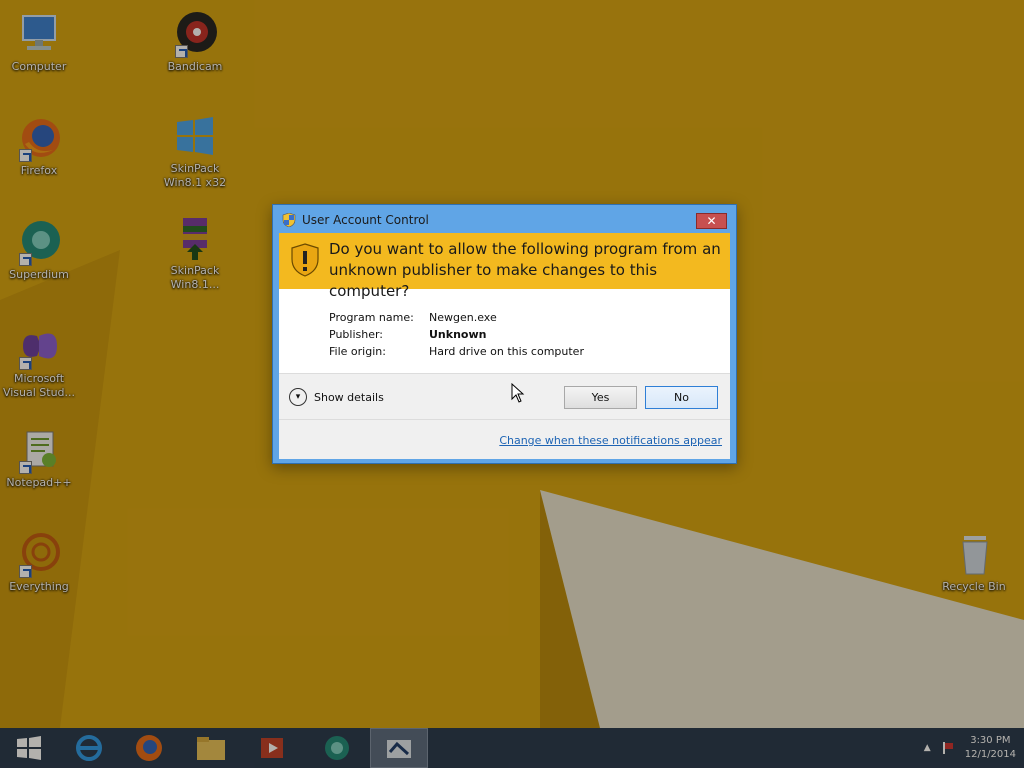 The image size is (1024, 768). Describe the element at coordinates (349, 397) in the screenshot. I see `show-details-label: Show details` at that location.